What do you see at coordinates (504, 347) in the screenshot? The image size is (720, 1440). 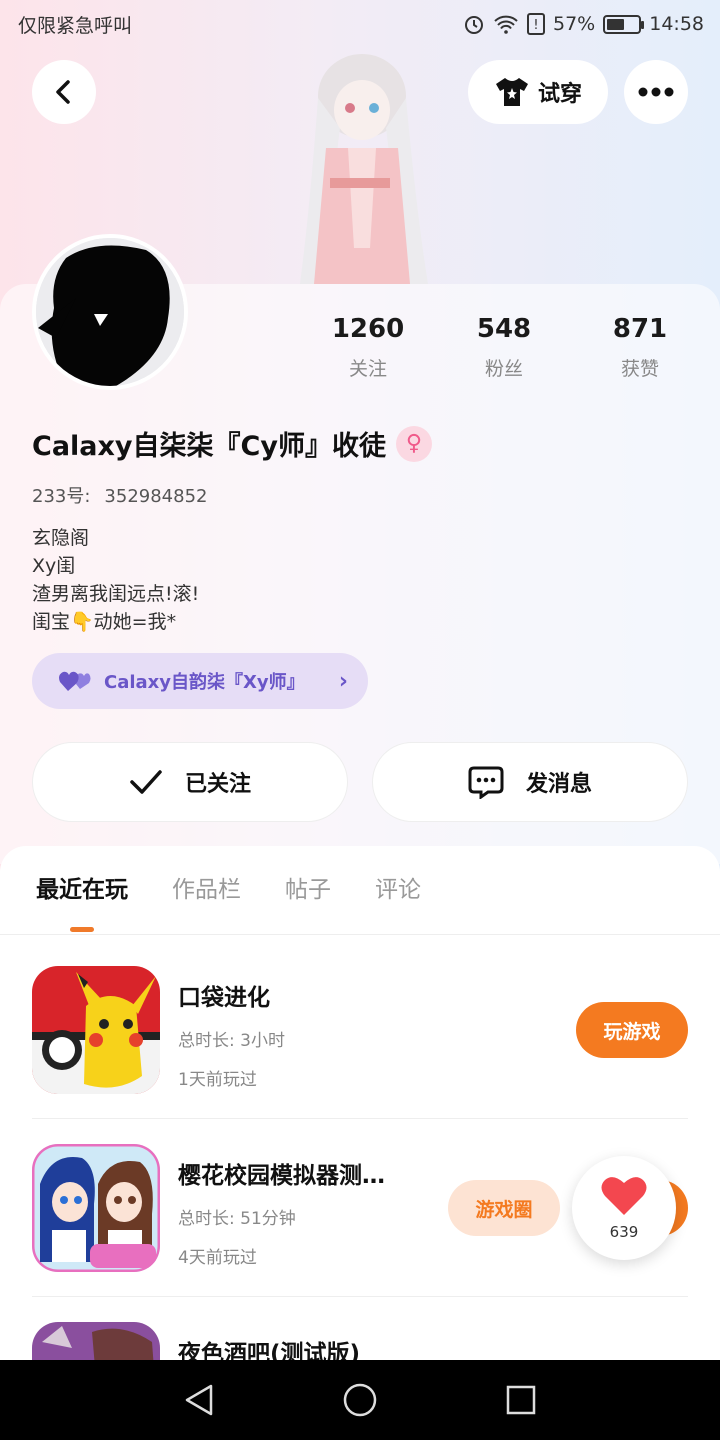 I see `stat-followers: 548 粉丝` at bounding box center [504, 347].